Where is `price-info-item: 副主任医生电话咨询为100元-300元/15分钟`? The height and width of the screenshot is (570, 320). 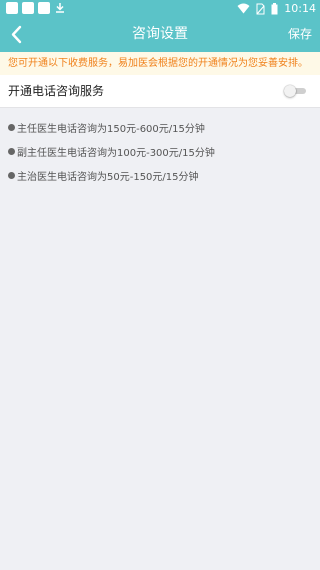
price-info-item: 副主任医生电话咨询为100元-300元/15分钟 is located at coordinates (111, 151).